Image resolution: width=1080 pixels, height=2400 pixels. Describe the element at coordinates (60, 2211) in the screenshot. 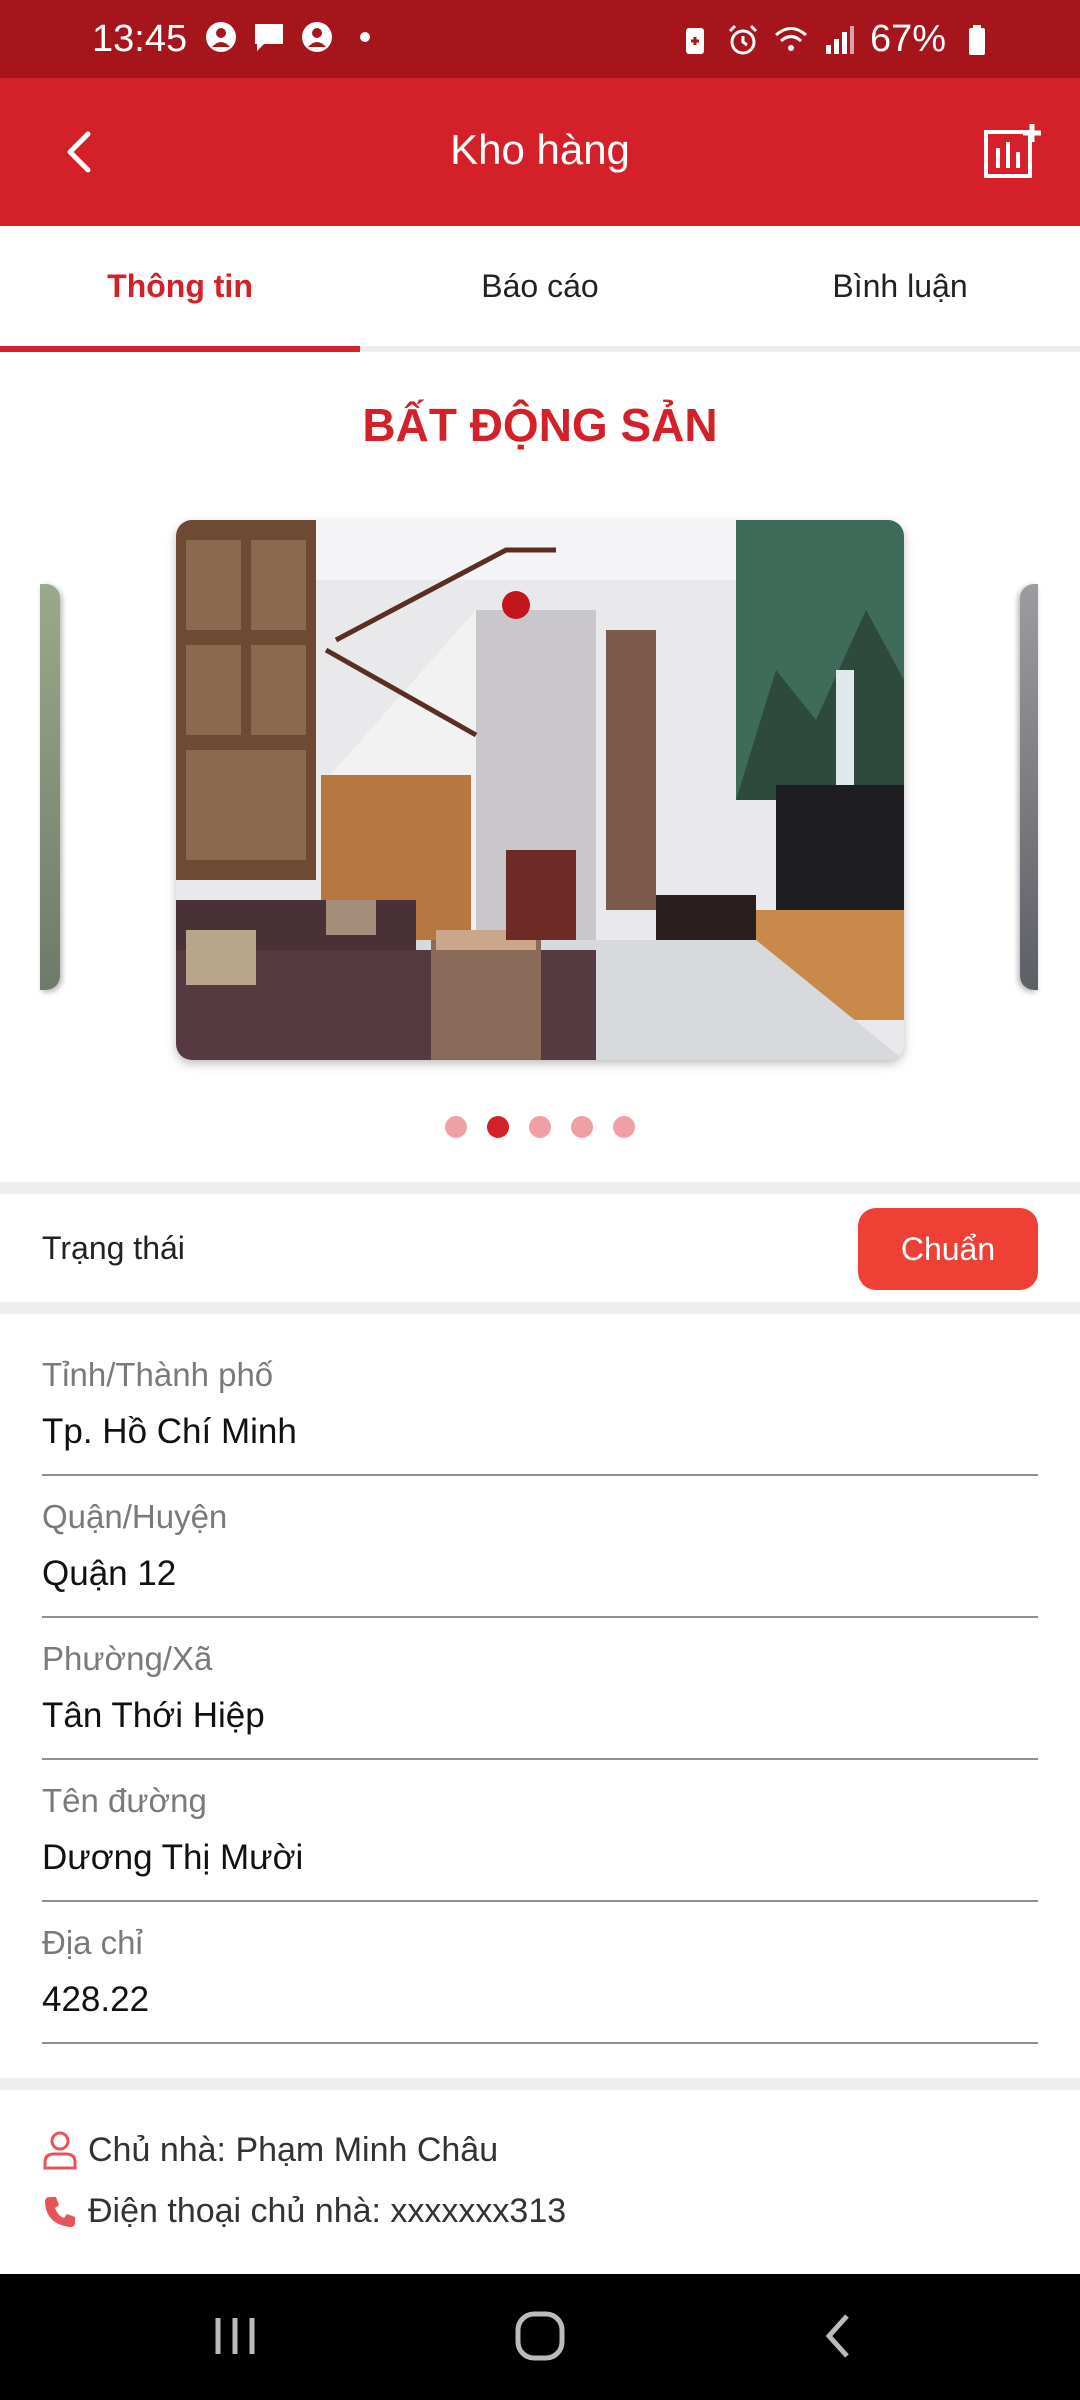

I see `phone-icon` at that location.